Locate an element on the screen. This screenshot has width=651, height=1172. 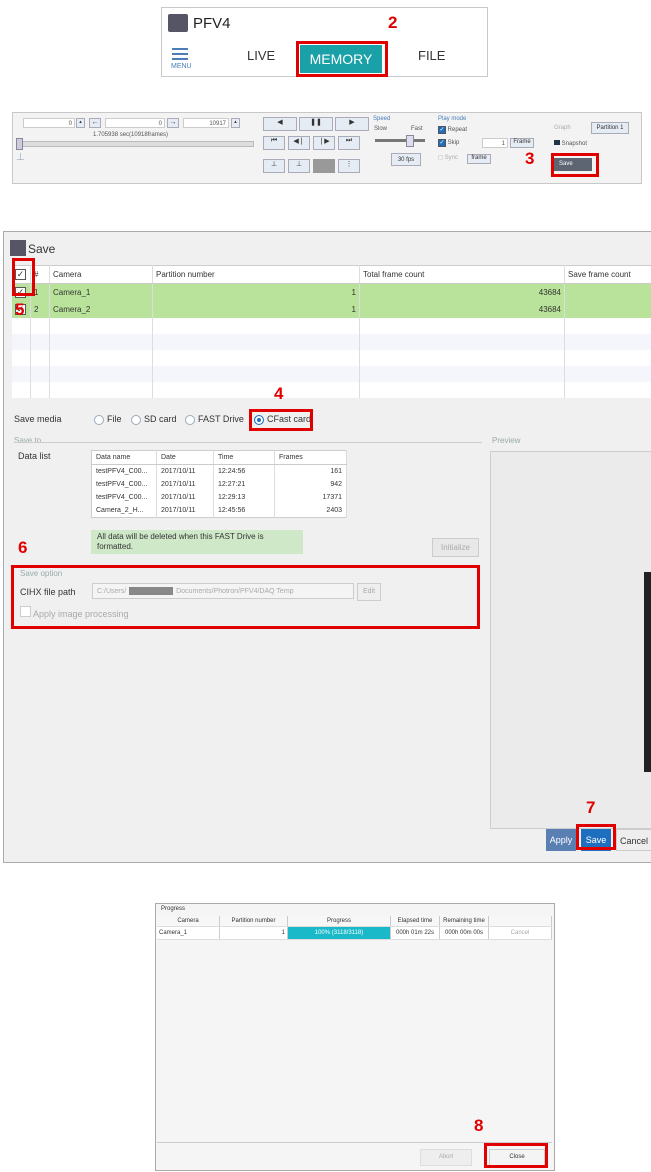
row-save-count is located at coordinates (607, 292).